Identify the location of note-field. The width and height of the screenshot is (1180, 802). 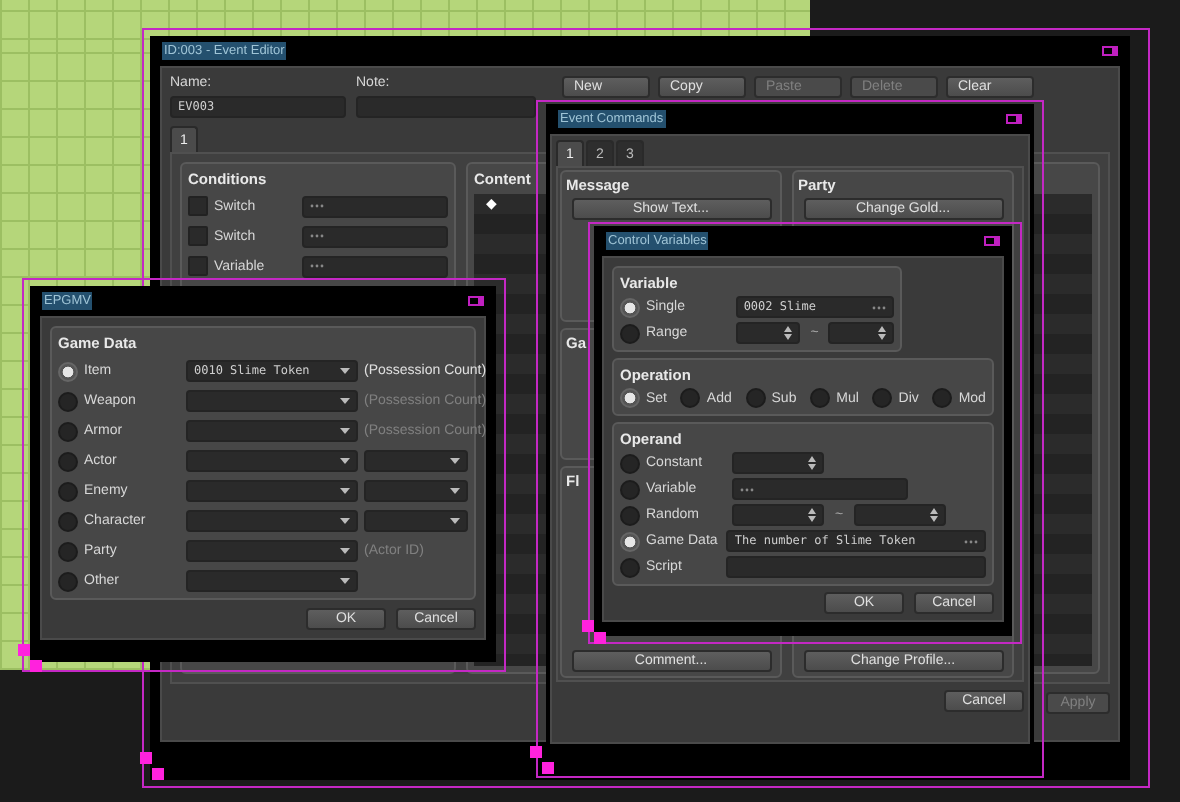
(446, 107).